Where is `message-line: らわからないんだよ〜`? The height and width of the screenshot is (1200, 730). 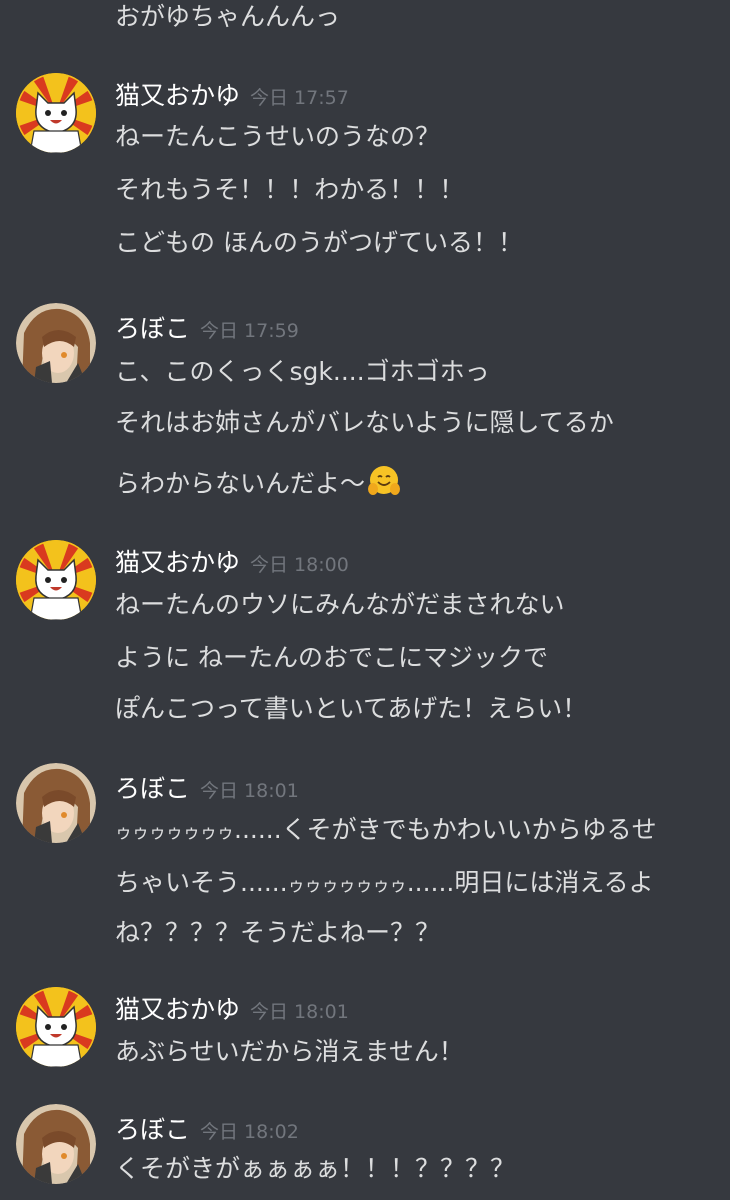
message-line: らわからないんだよ〜 is located at coordinates (258, 481).